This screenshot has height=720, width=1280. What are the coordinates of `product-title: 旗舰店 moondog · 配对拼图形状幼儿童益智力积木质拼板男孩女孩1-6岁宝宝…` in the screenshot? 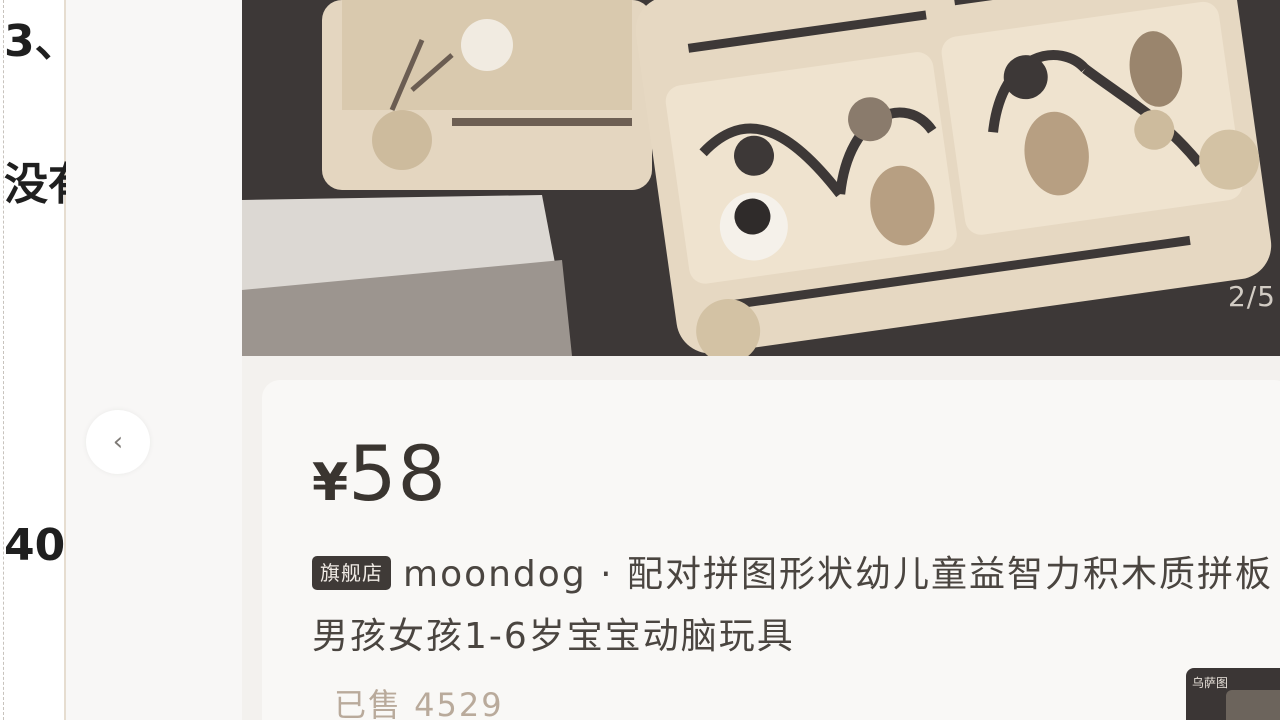 It's located at (796, 606).